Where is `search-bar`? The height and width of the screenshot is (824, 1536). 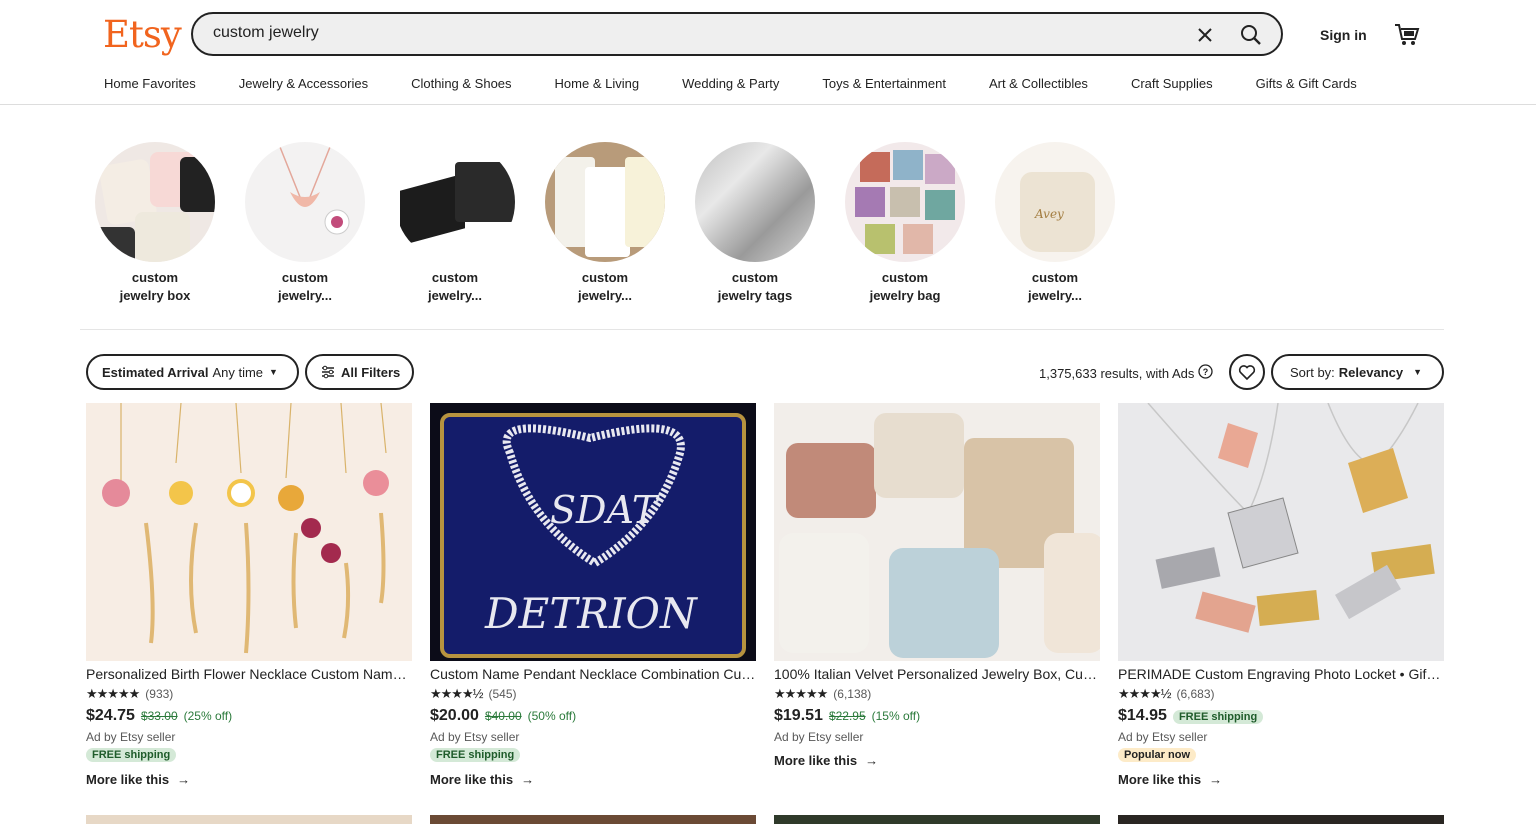 search-bar is located at coordinates (737, 34).